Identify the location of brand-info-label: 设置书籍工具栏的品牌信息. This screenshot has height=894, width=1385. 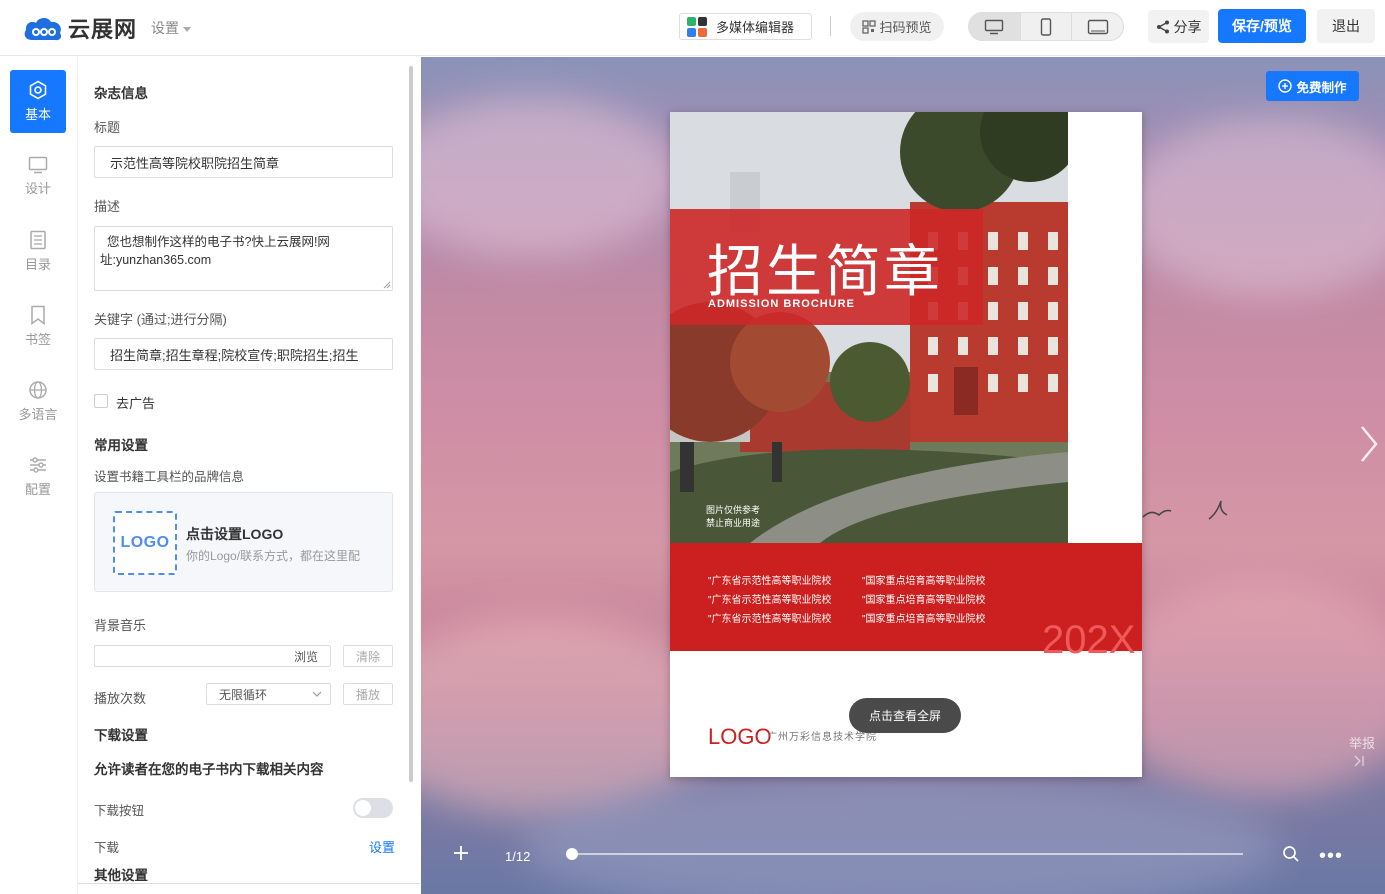
(169, 477).